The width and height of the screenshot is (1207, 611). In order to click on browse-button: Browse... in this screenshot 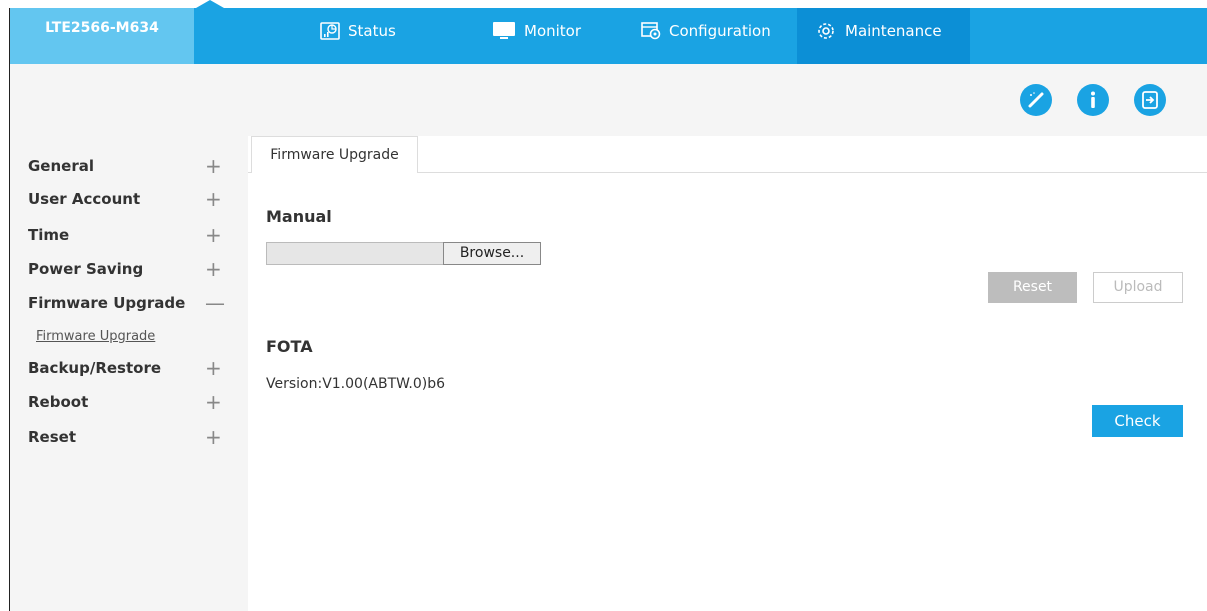, I will do `click(492, 253)`.